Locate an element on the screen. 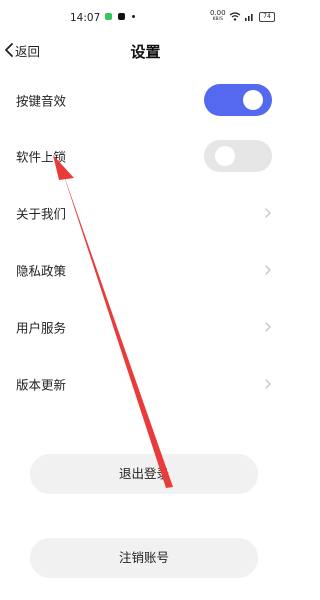  setting-app-lock: 软件上锁 is located at coordinates (145, 156).